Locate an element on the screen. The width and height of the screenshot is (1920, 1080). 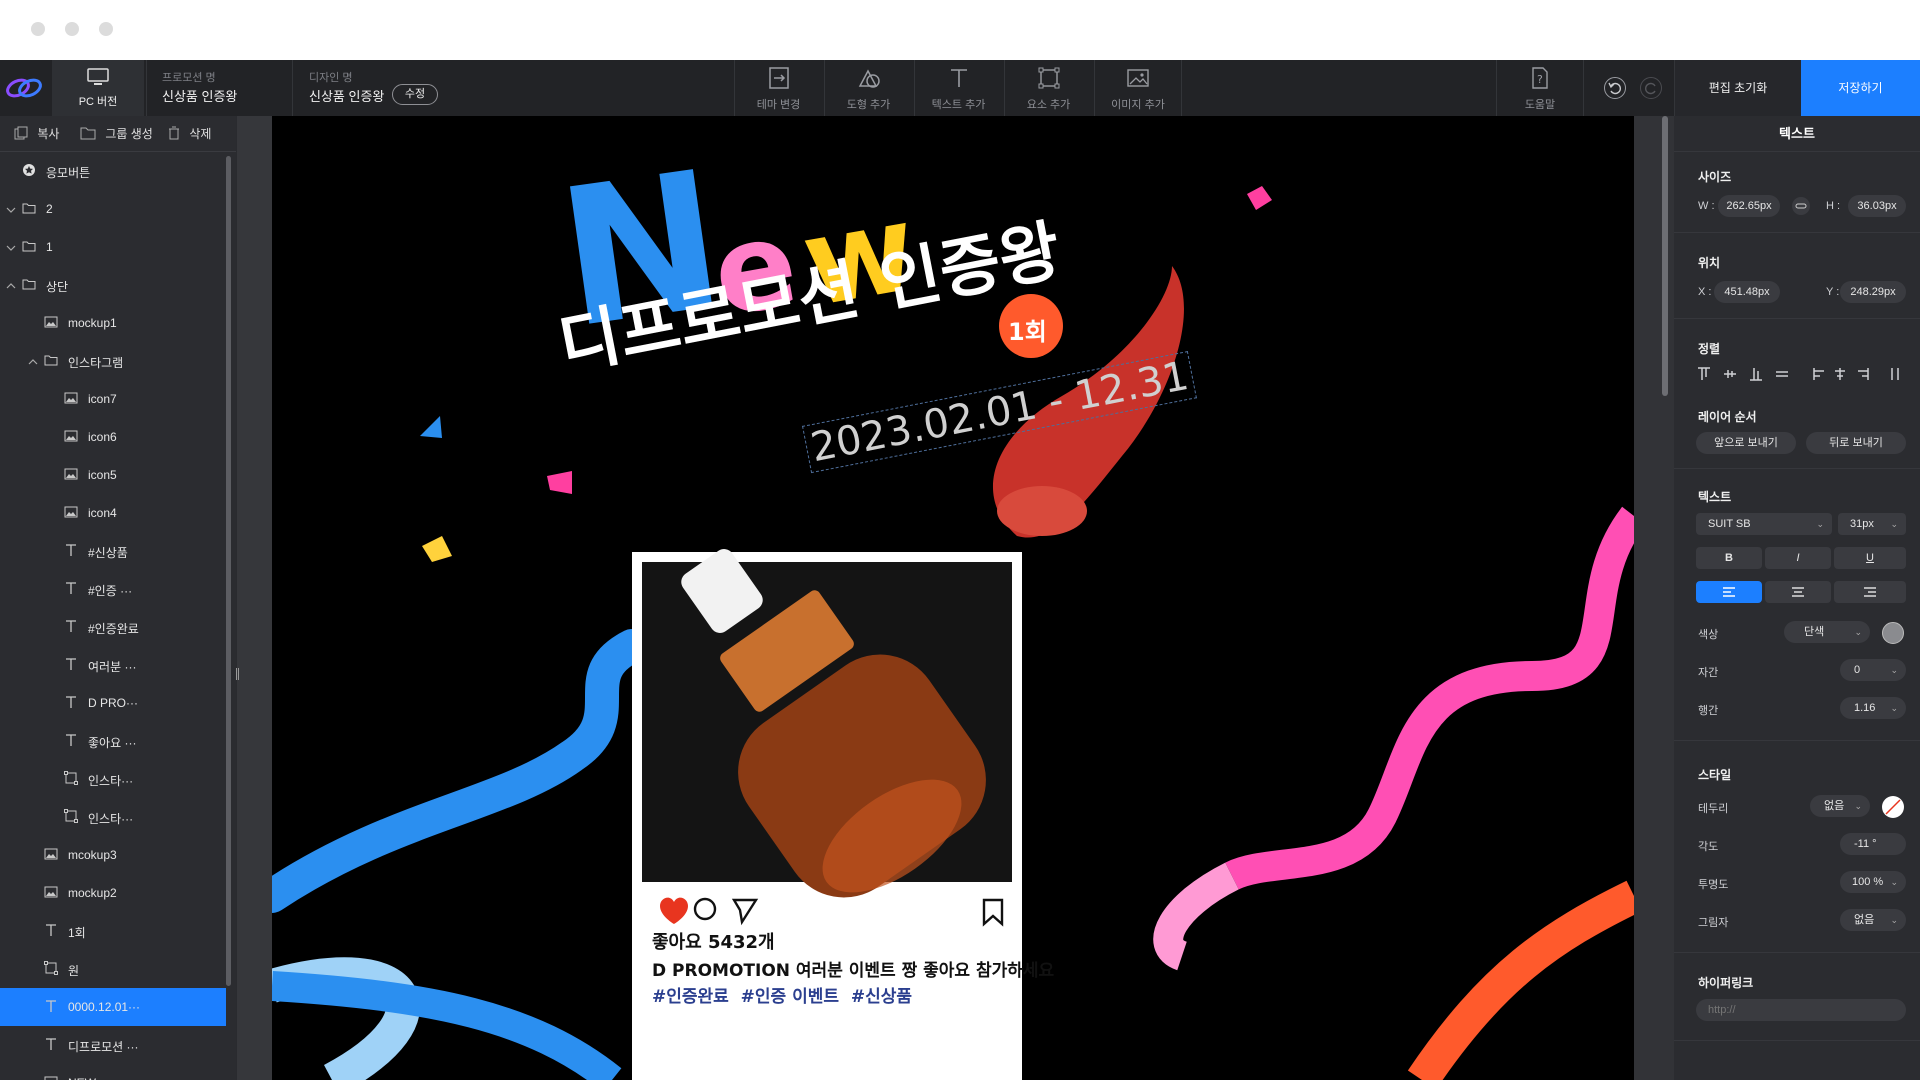
trash-icon is located at coordinates (174, 133).